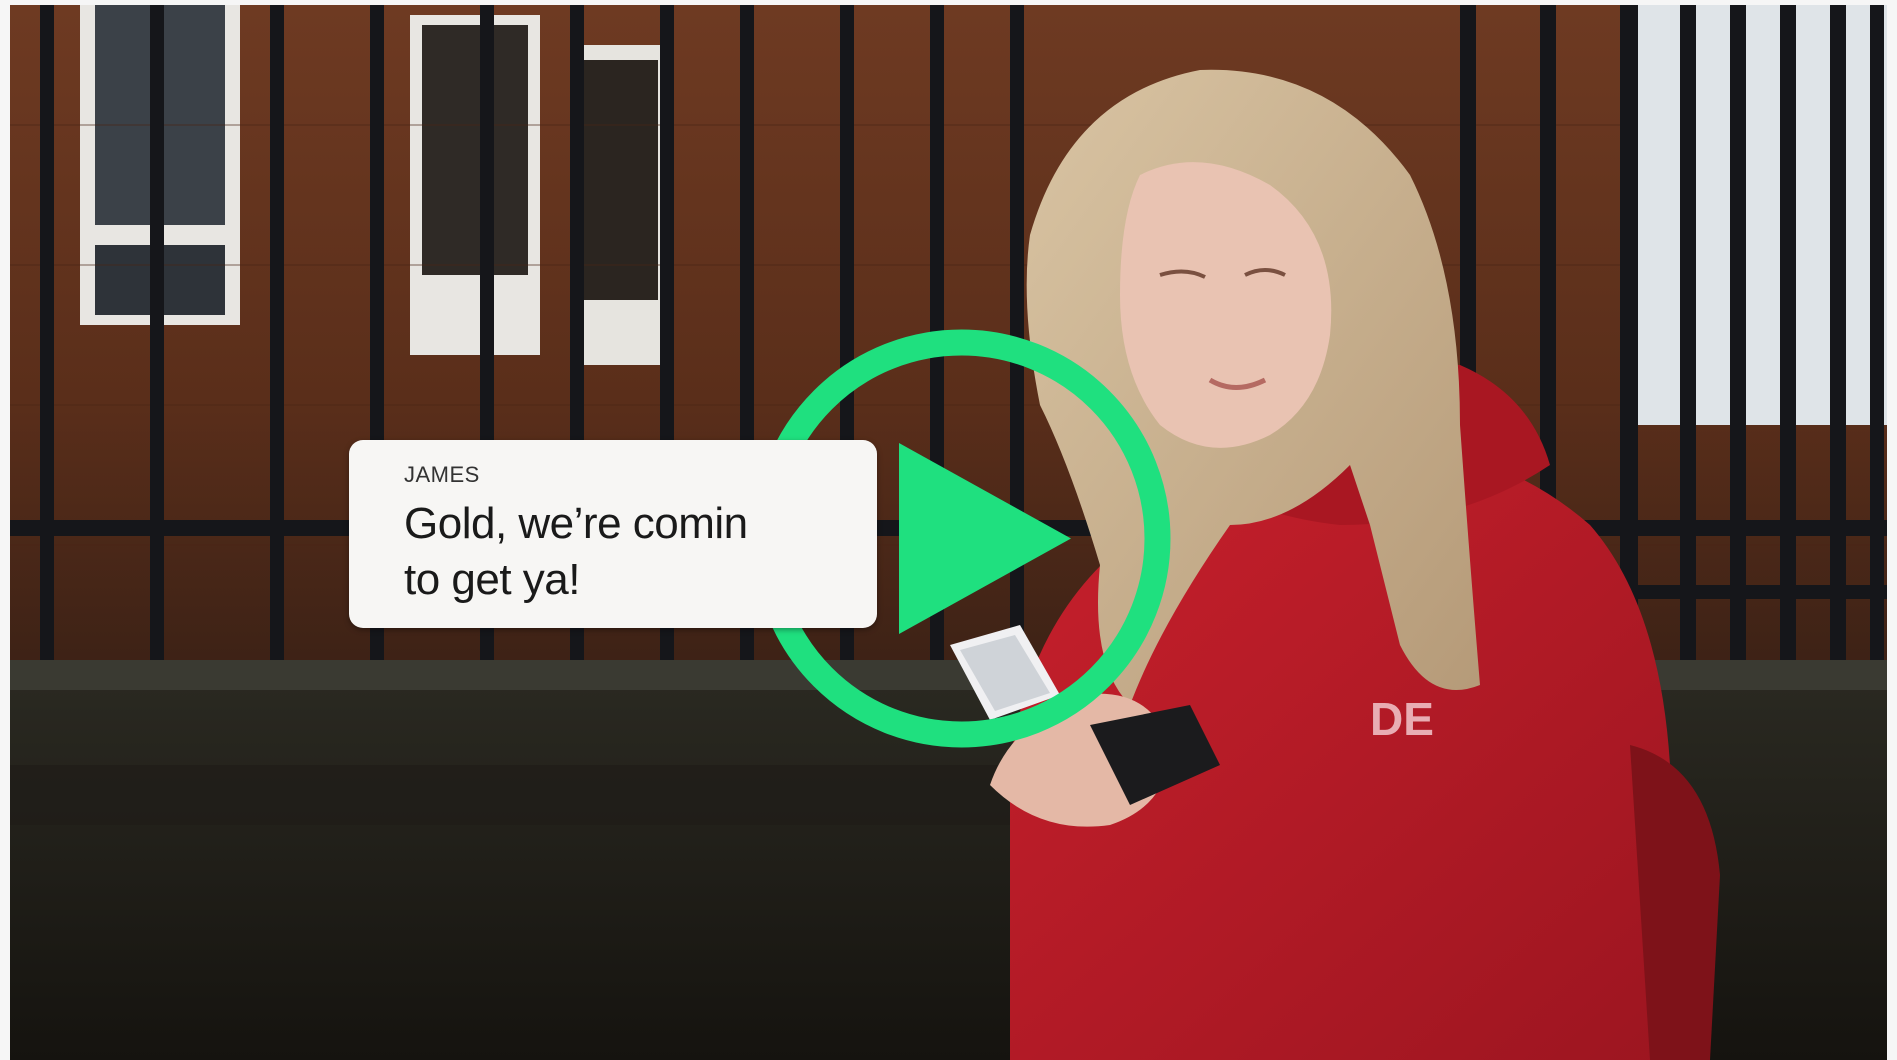 This screenshot has width=1897, height=1060. What do you see at coordinates (576, 523) in the screenshot?
I see `chat-message-line-1: Gold, we’re comin` at bounding box center [576, 523].